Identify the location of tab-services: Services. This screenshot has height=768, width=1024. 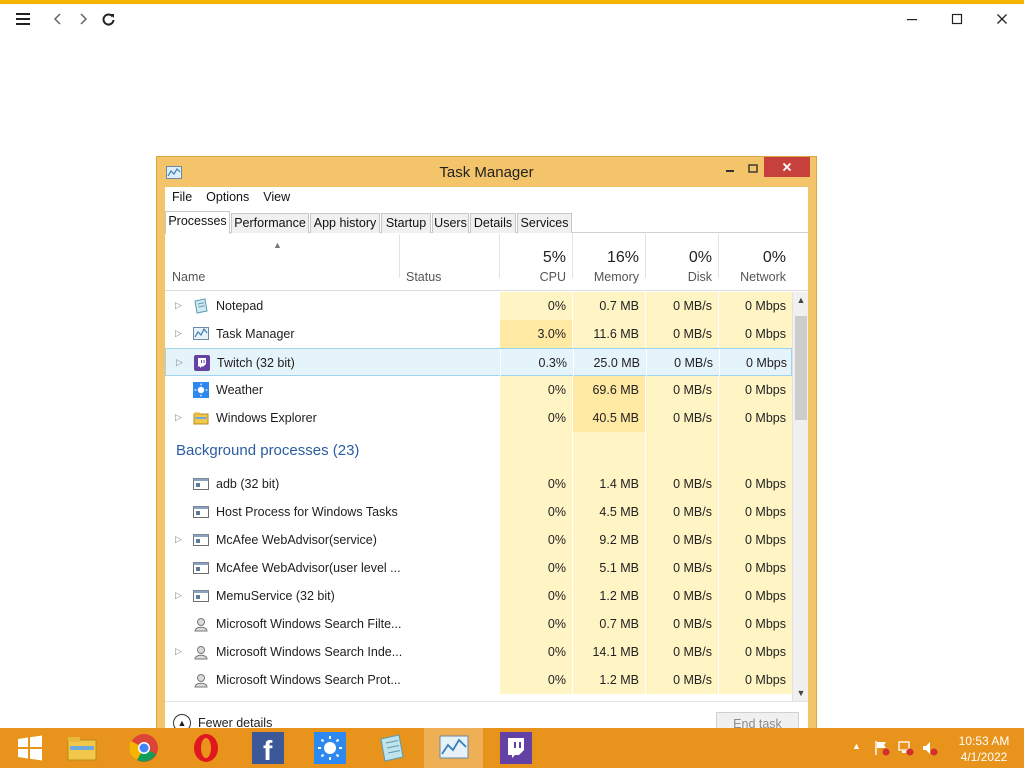
(544, 223).